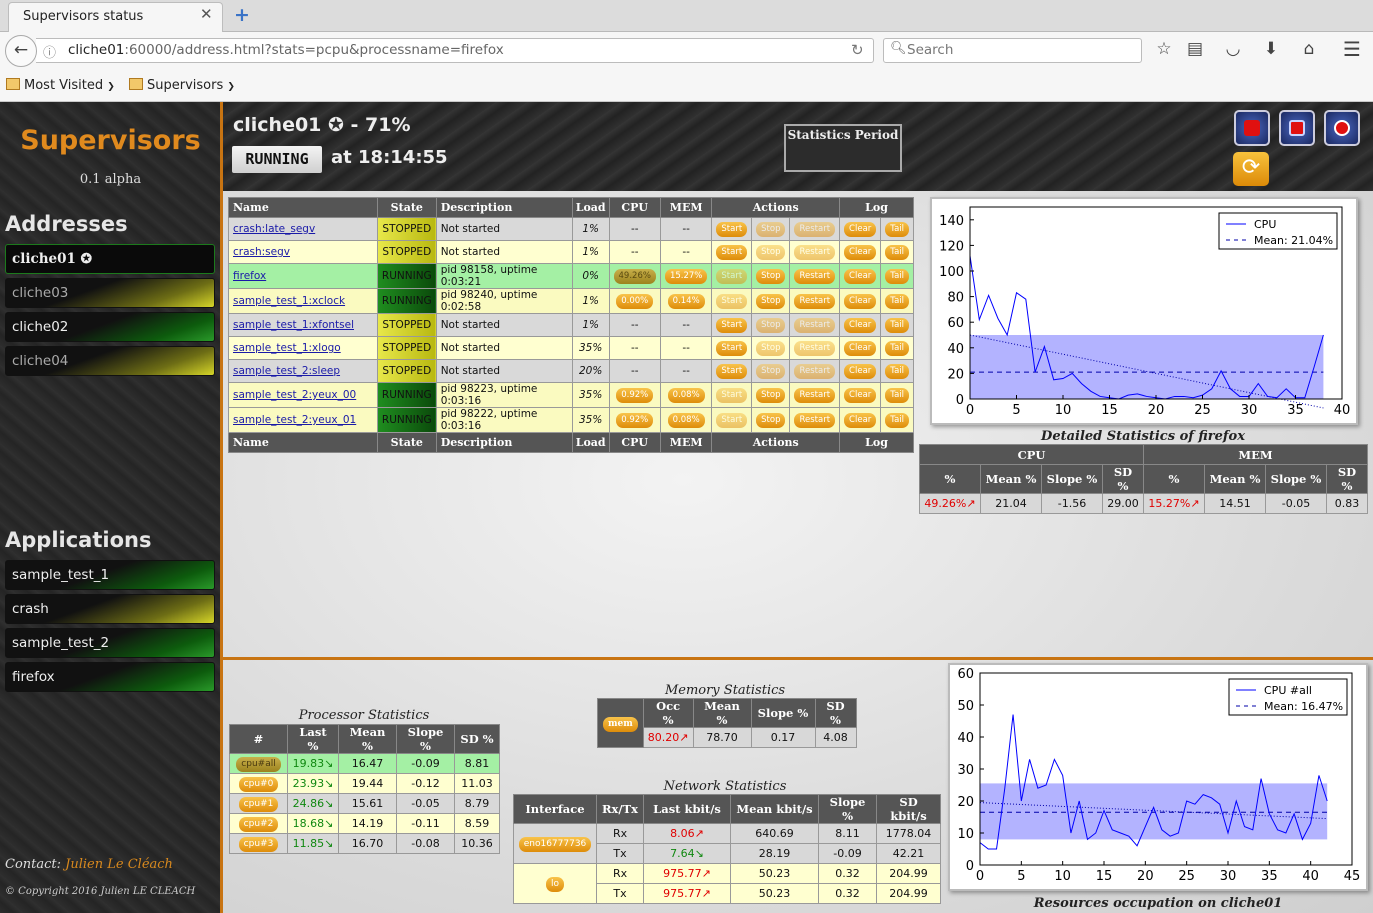 The width and height of the screenshot is (1373, 913). Describe the element at coordinates (783, 713) in the screenshot. I see `mem-col: Slope %` at that location.